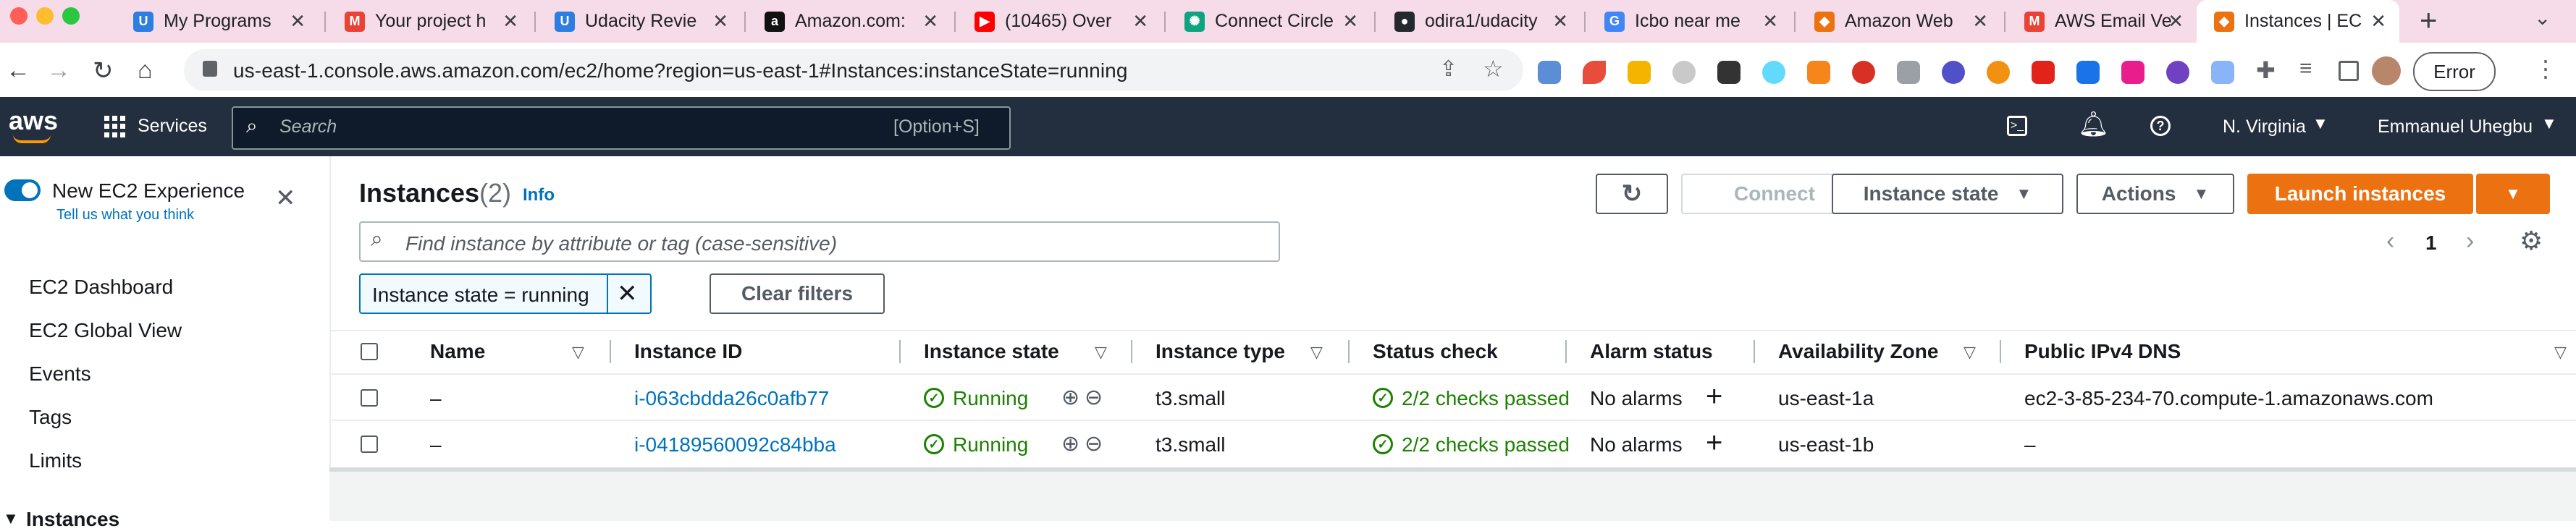 This screenshot has width=2576, height=531. I want to click on browser-tab: ● odira1/udacity ✕, so click(1479, 21).